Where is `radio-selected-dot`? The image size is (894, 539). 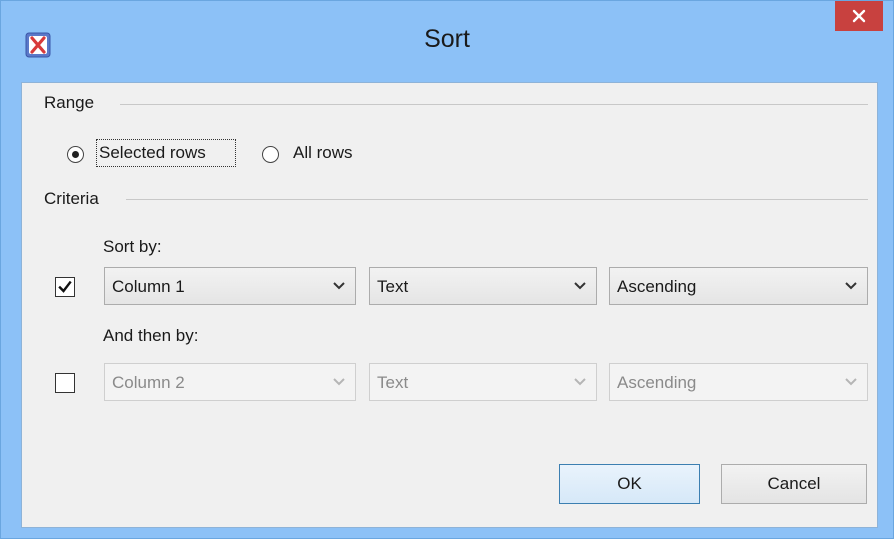
radio-selected-dot is located at coordinates (75, 154).